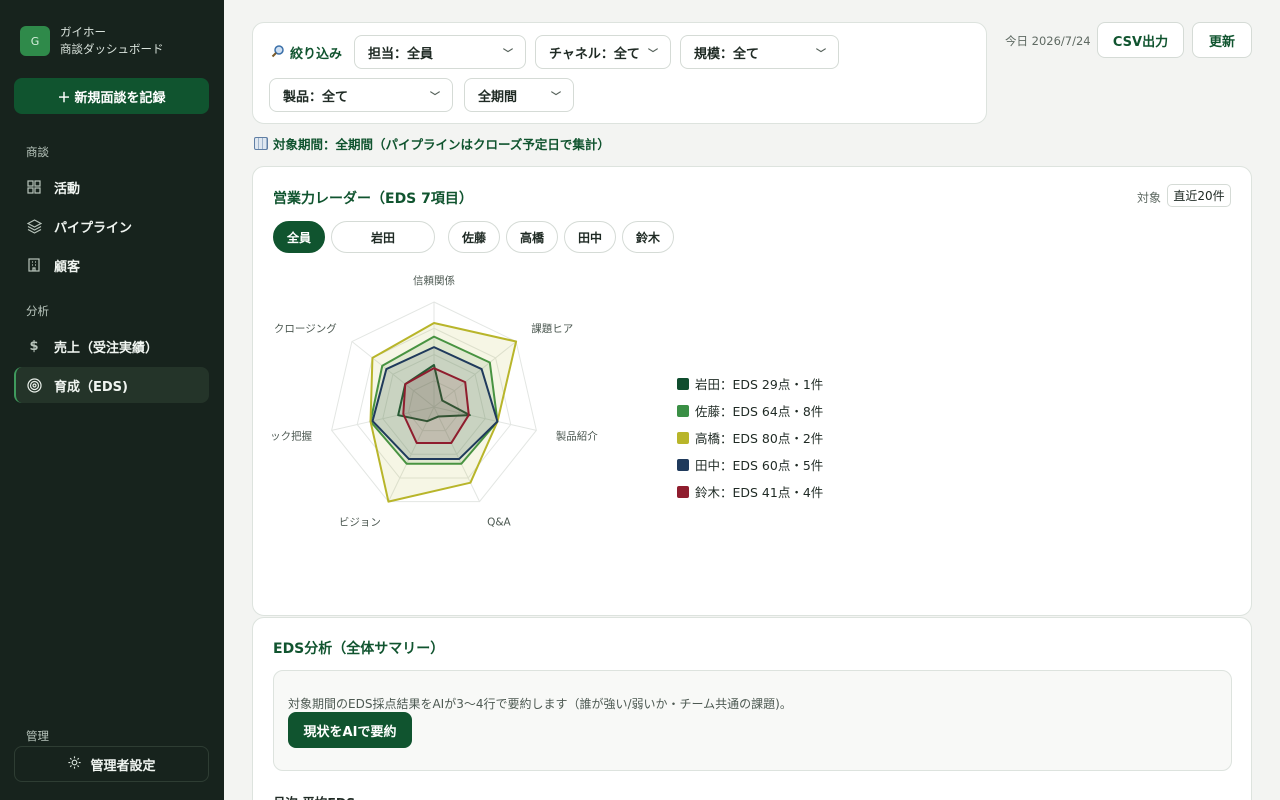  I want to click on today-date: 今日 2026/7/24, so click(1048, 41).